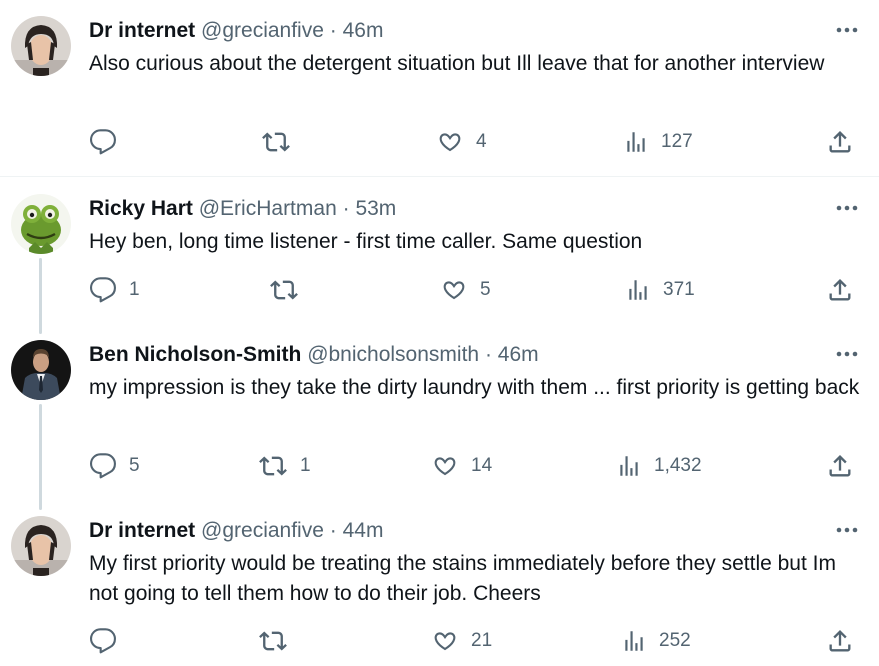  I want to click on like-button: 14, so click(461, 466).